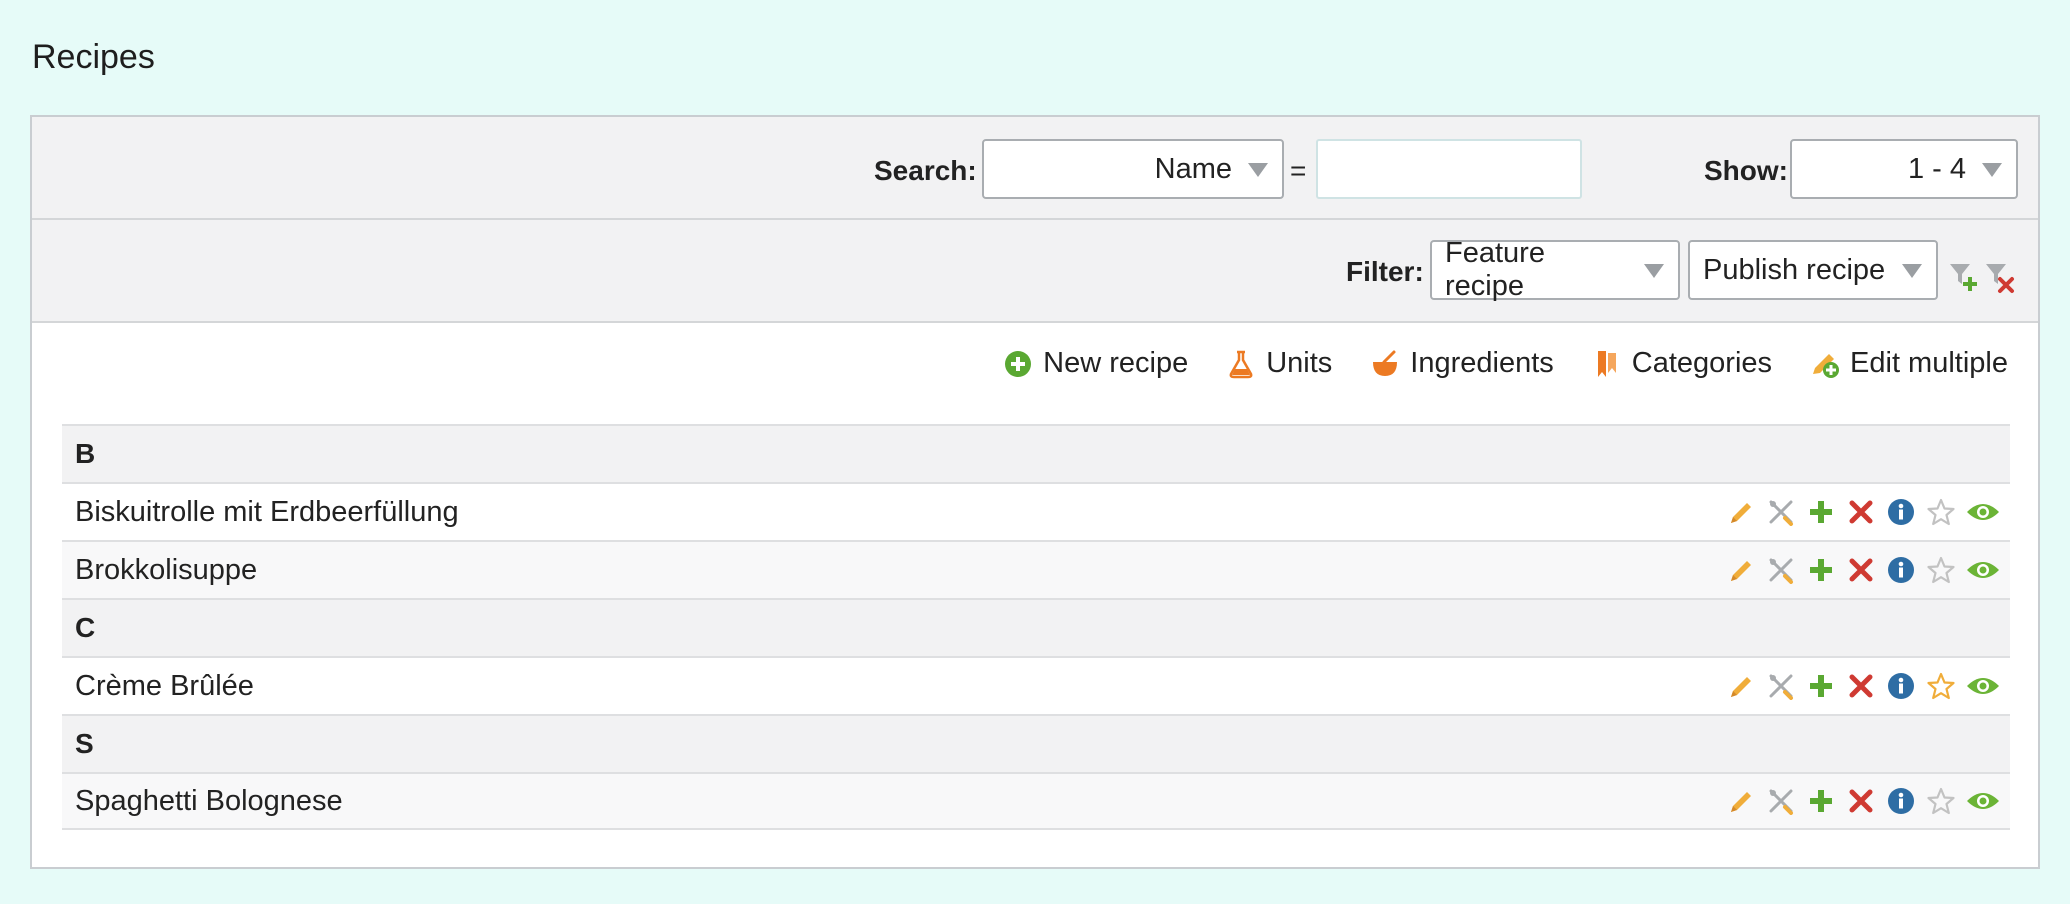 This screenshot has height=904, width=2070. What do you see at coordinates (1035, 271) in the screenshot?
I see `filter-bar: Filter: Feature recipe Publish recipe` at bounding box center [1035, 271].